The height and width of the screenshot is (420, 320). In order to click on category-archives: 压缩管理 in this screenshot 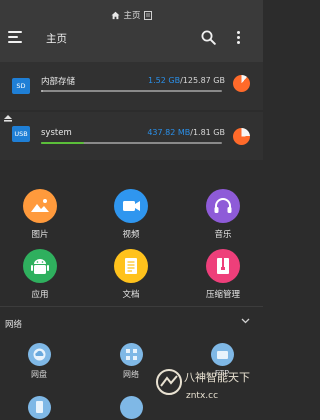, I will do `click(223, 274)`.